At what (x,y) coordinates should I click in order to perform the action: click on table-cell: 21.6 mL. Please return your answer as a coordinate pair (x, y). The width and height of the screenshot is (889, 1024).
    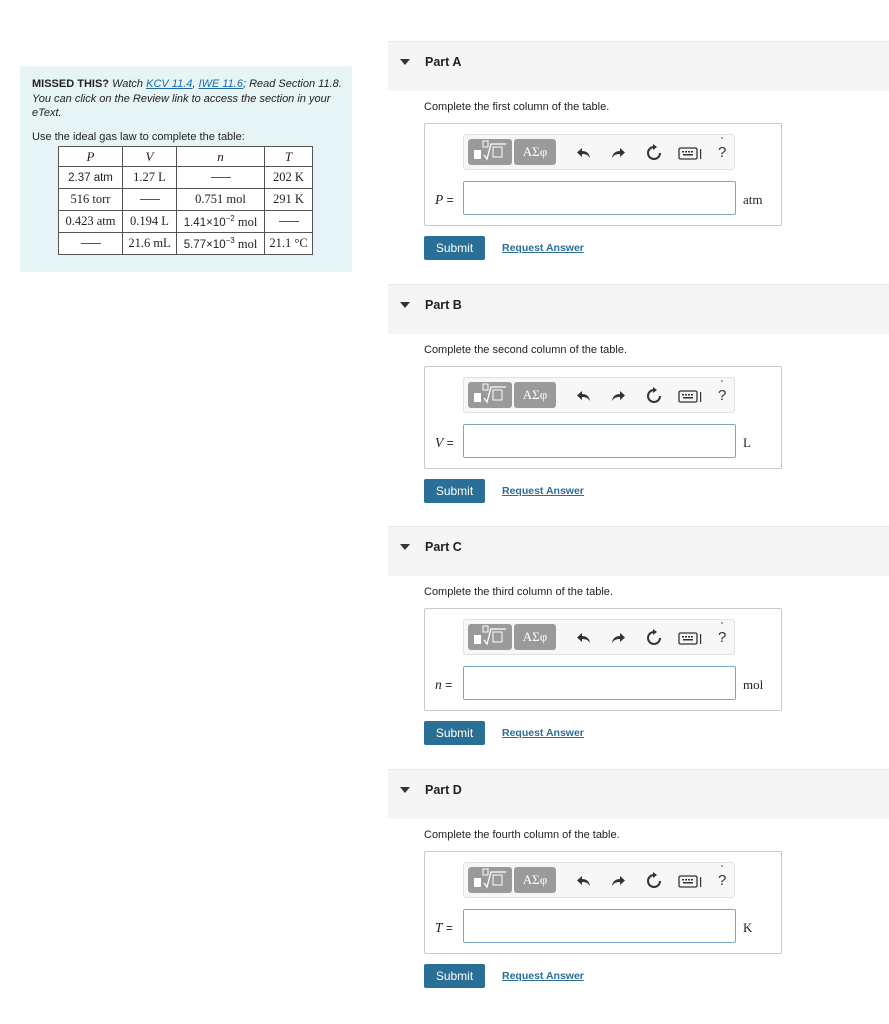
    Looking at the image, I should click on (149, 243).